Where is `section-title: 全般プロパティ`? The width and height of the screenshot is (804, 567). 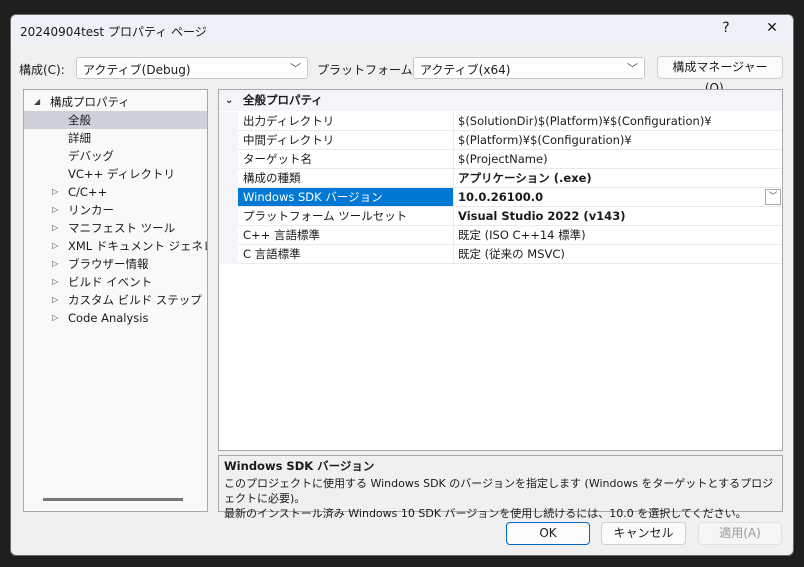 section-title: 全般プロパティ is located at coordinates (283, 100).